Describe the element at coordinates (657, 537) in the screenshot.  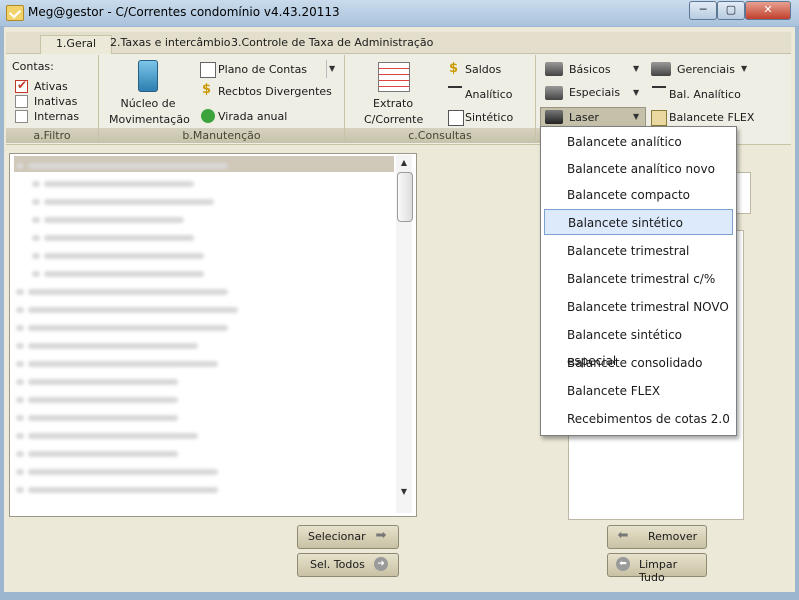
I see `remover-button: ⬅ Remover` at that location.